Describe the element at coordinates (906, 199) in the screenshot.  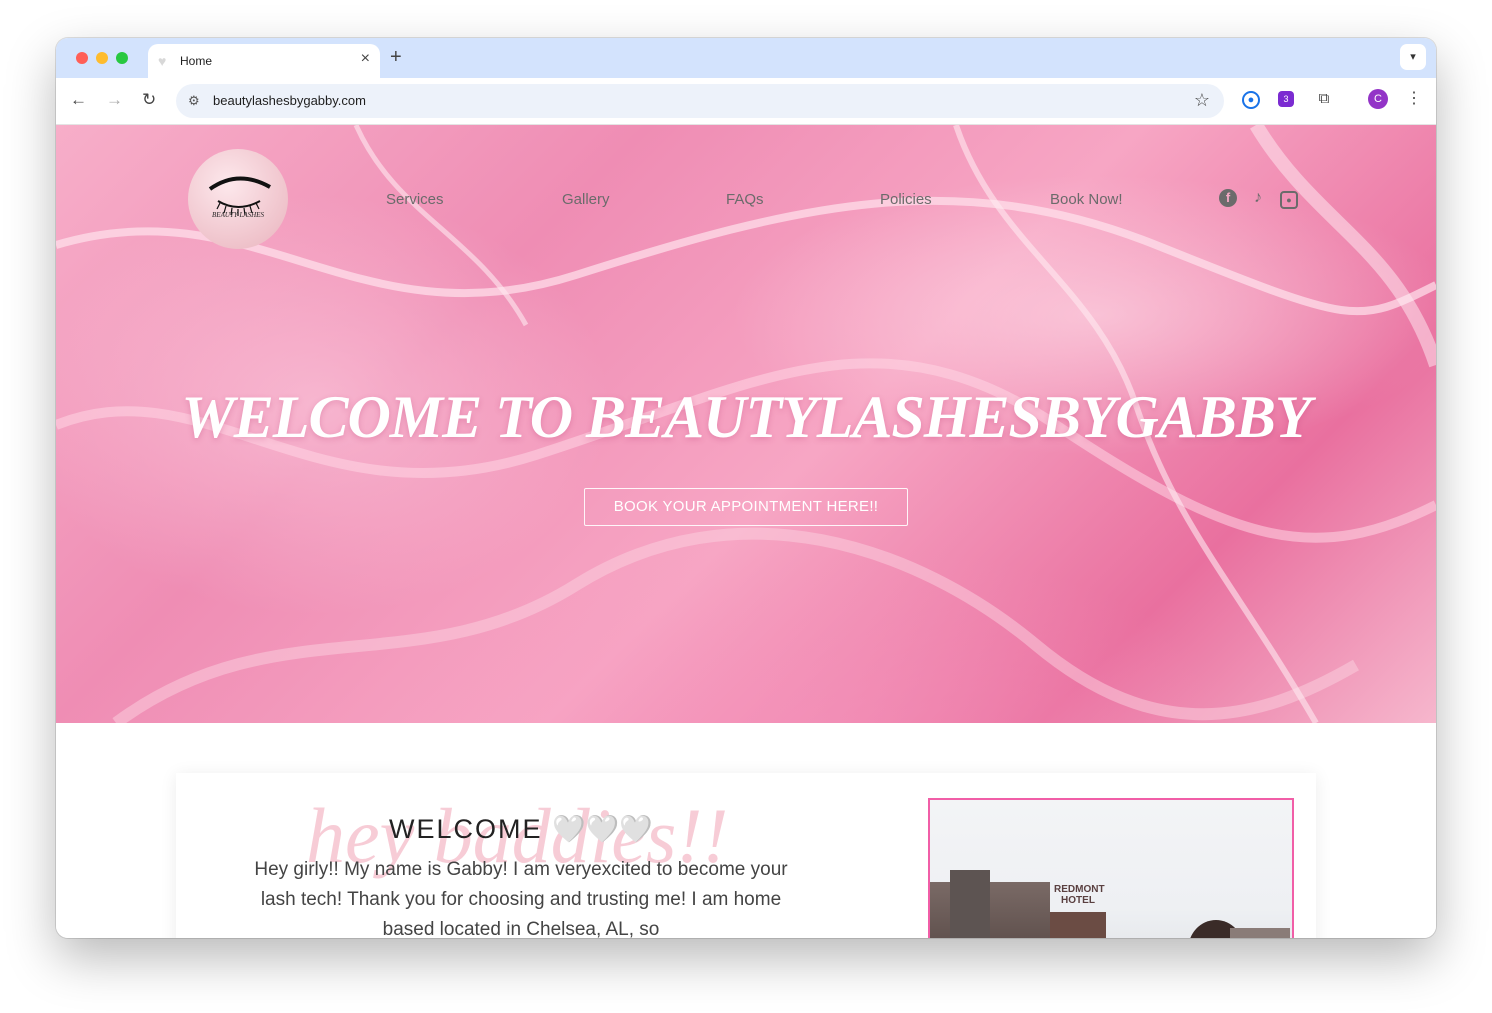
I see `nav-policies: Policies` at that location.